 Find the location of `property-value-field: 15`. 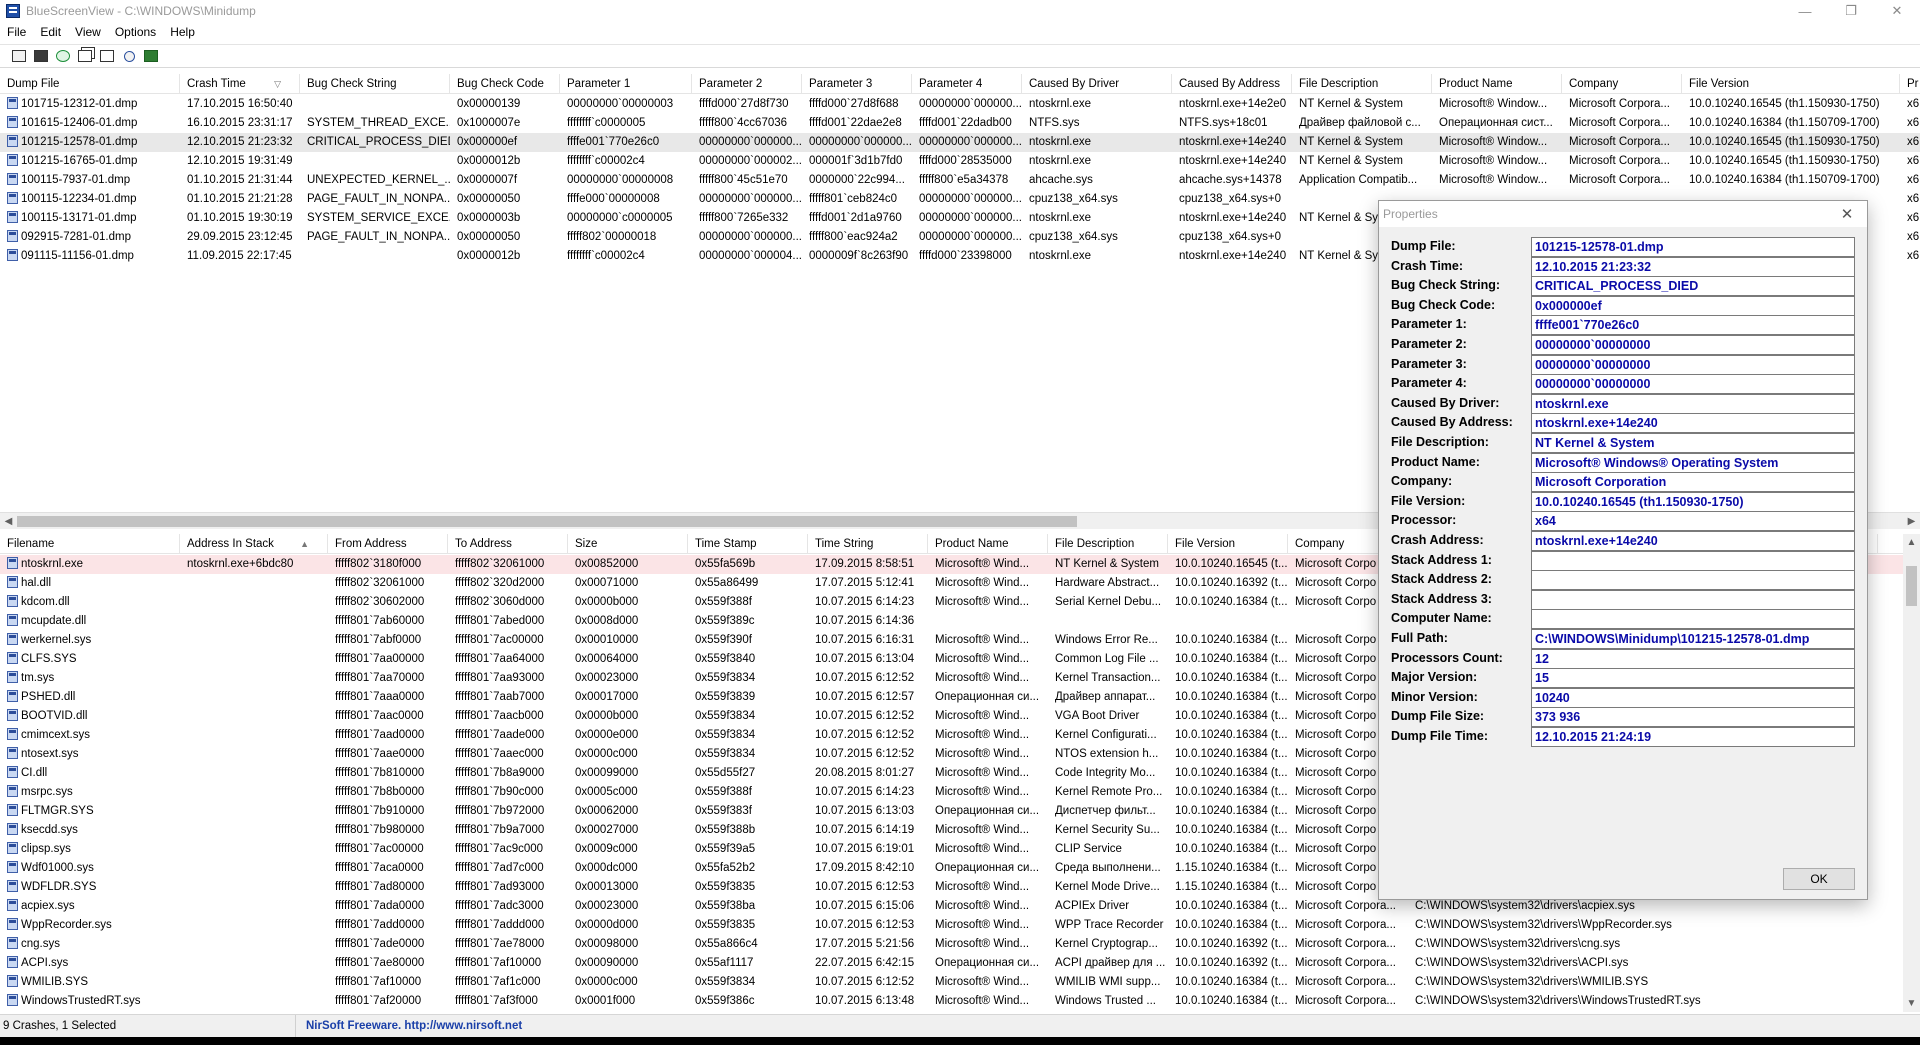

property-value-field: 15 is located at coordinates (1693, 678).